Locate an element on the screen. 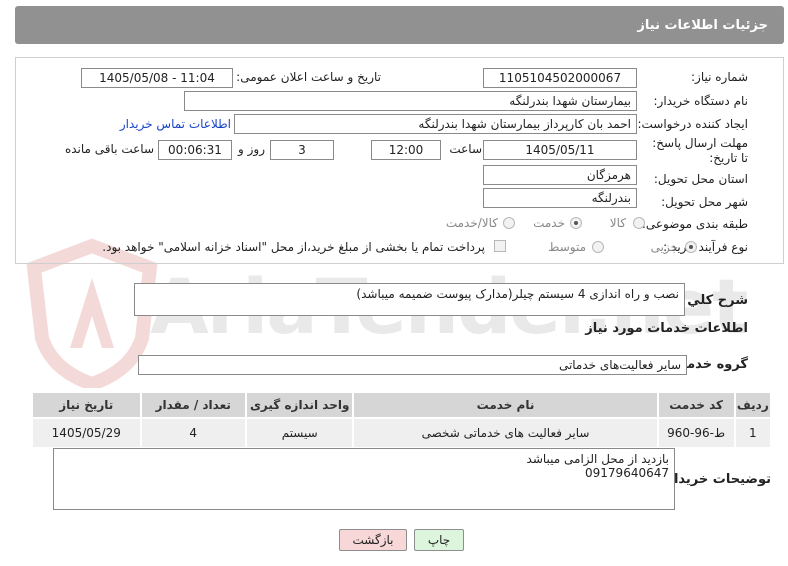 The width and height of the screenshot is (788, 566). days-field: 3 is located at coordinates (302, 150).